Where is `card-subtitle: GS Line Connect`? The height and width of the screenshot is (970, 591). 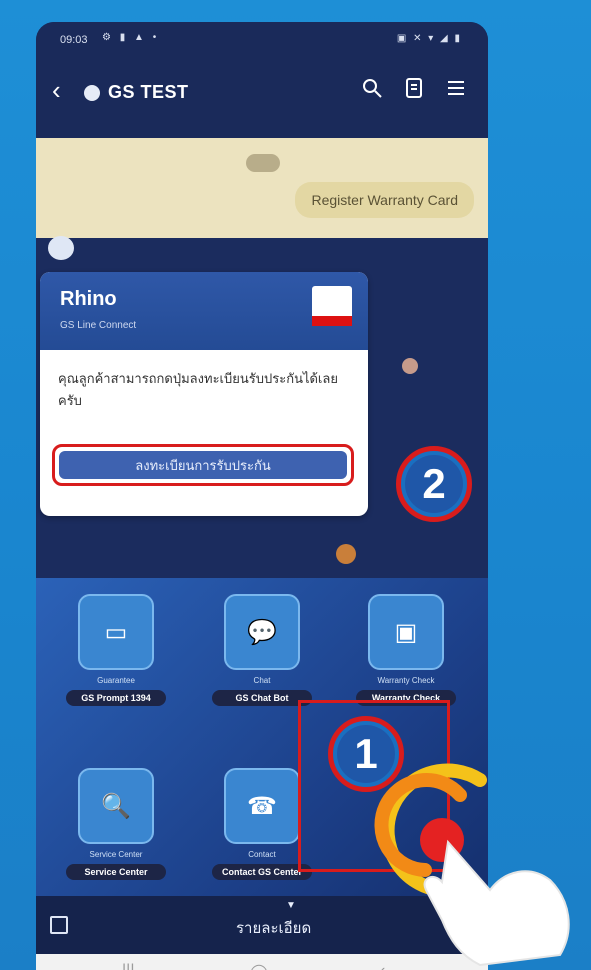 card-subtitle: GS Line Connect is located at coordinates (98, 325).